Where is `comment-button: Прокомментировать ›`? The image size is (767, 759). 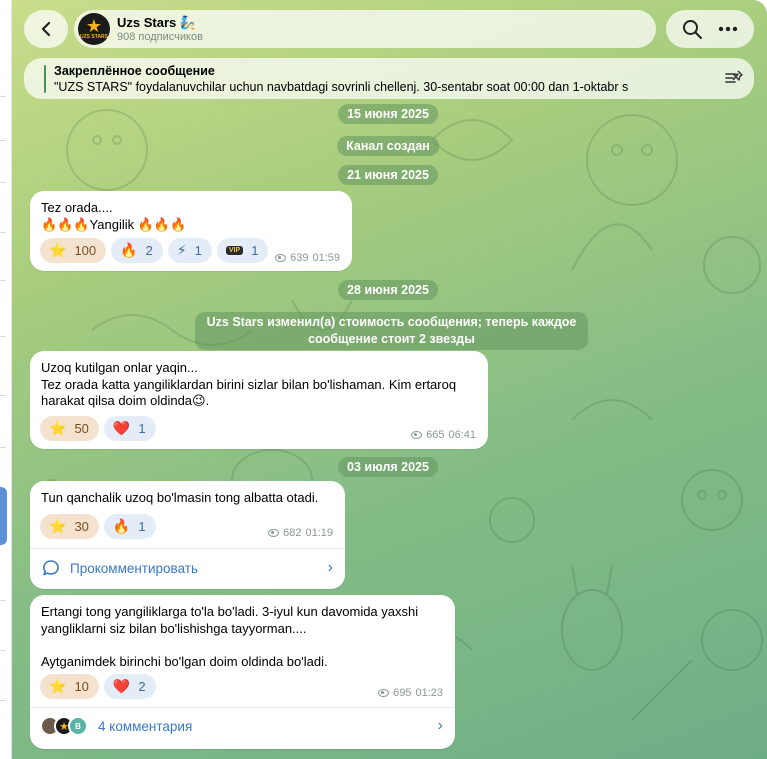
comment-button: Прокомментировать › is located at coordinates (187, 568).